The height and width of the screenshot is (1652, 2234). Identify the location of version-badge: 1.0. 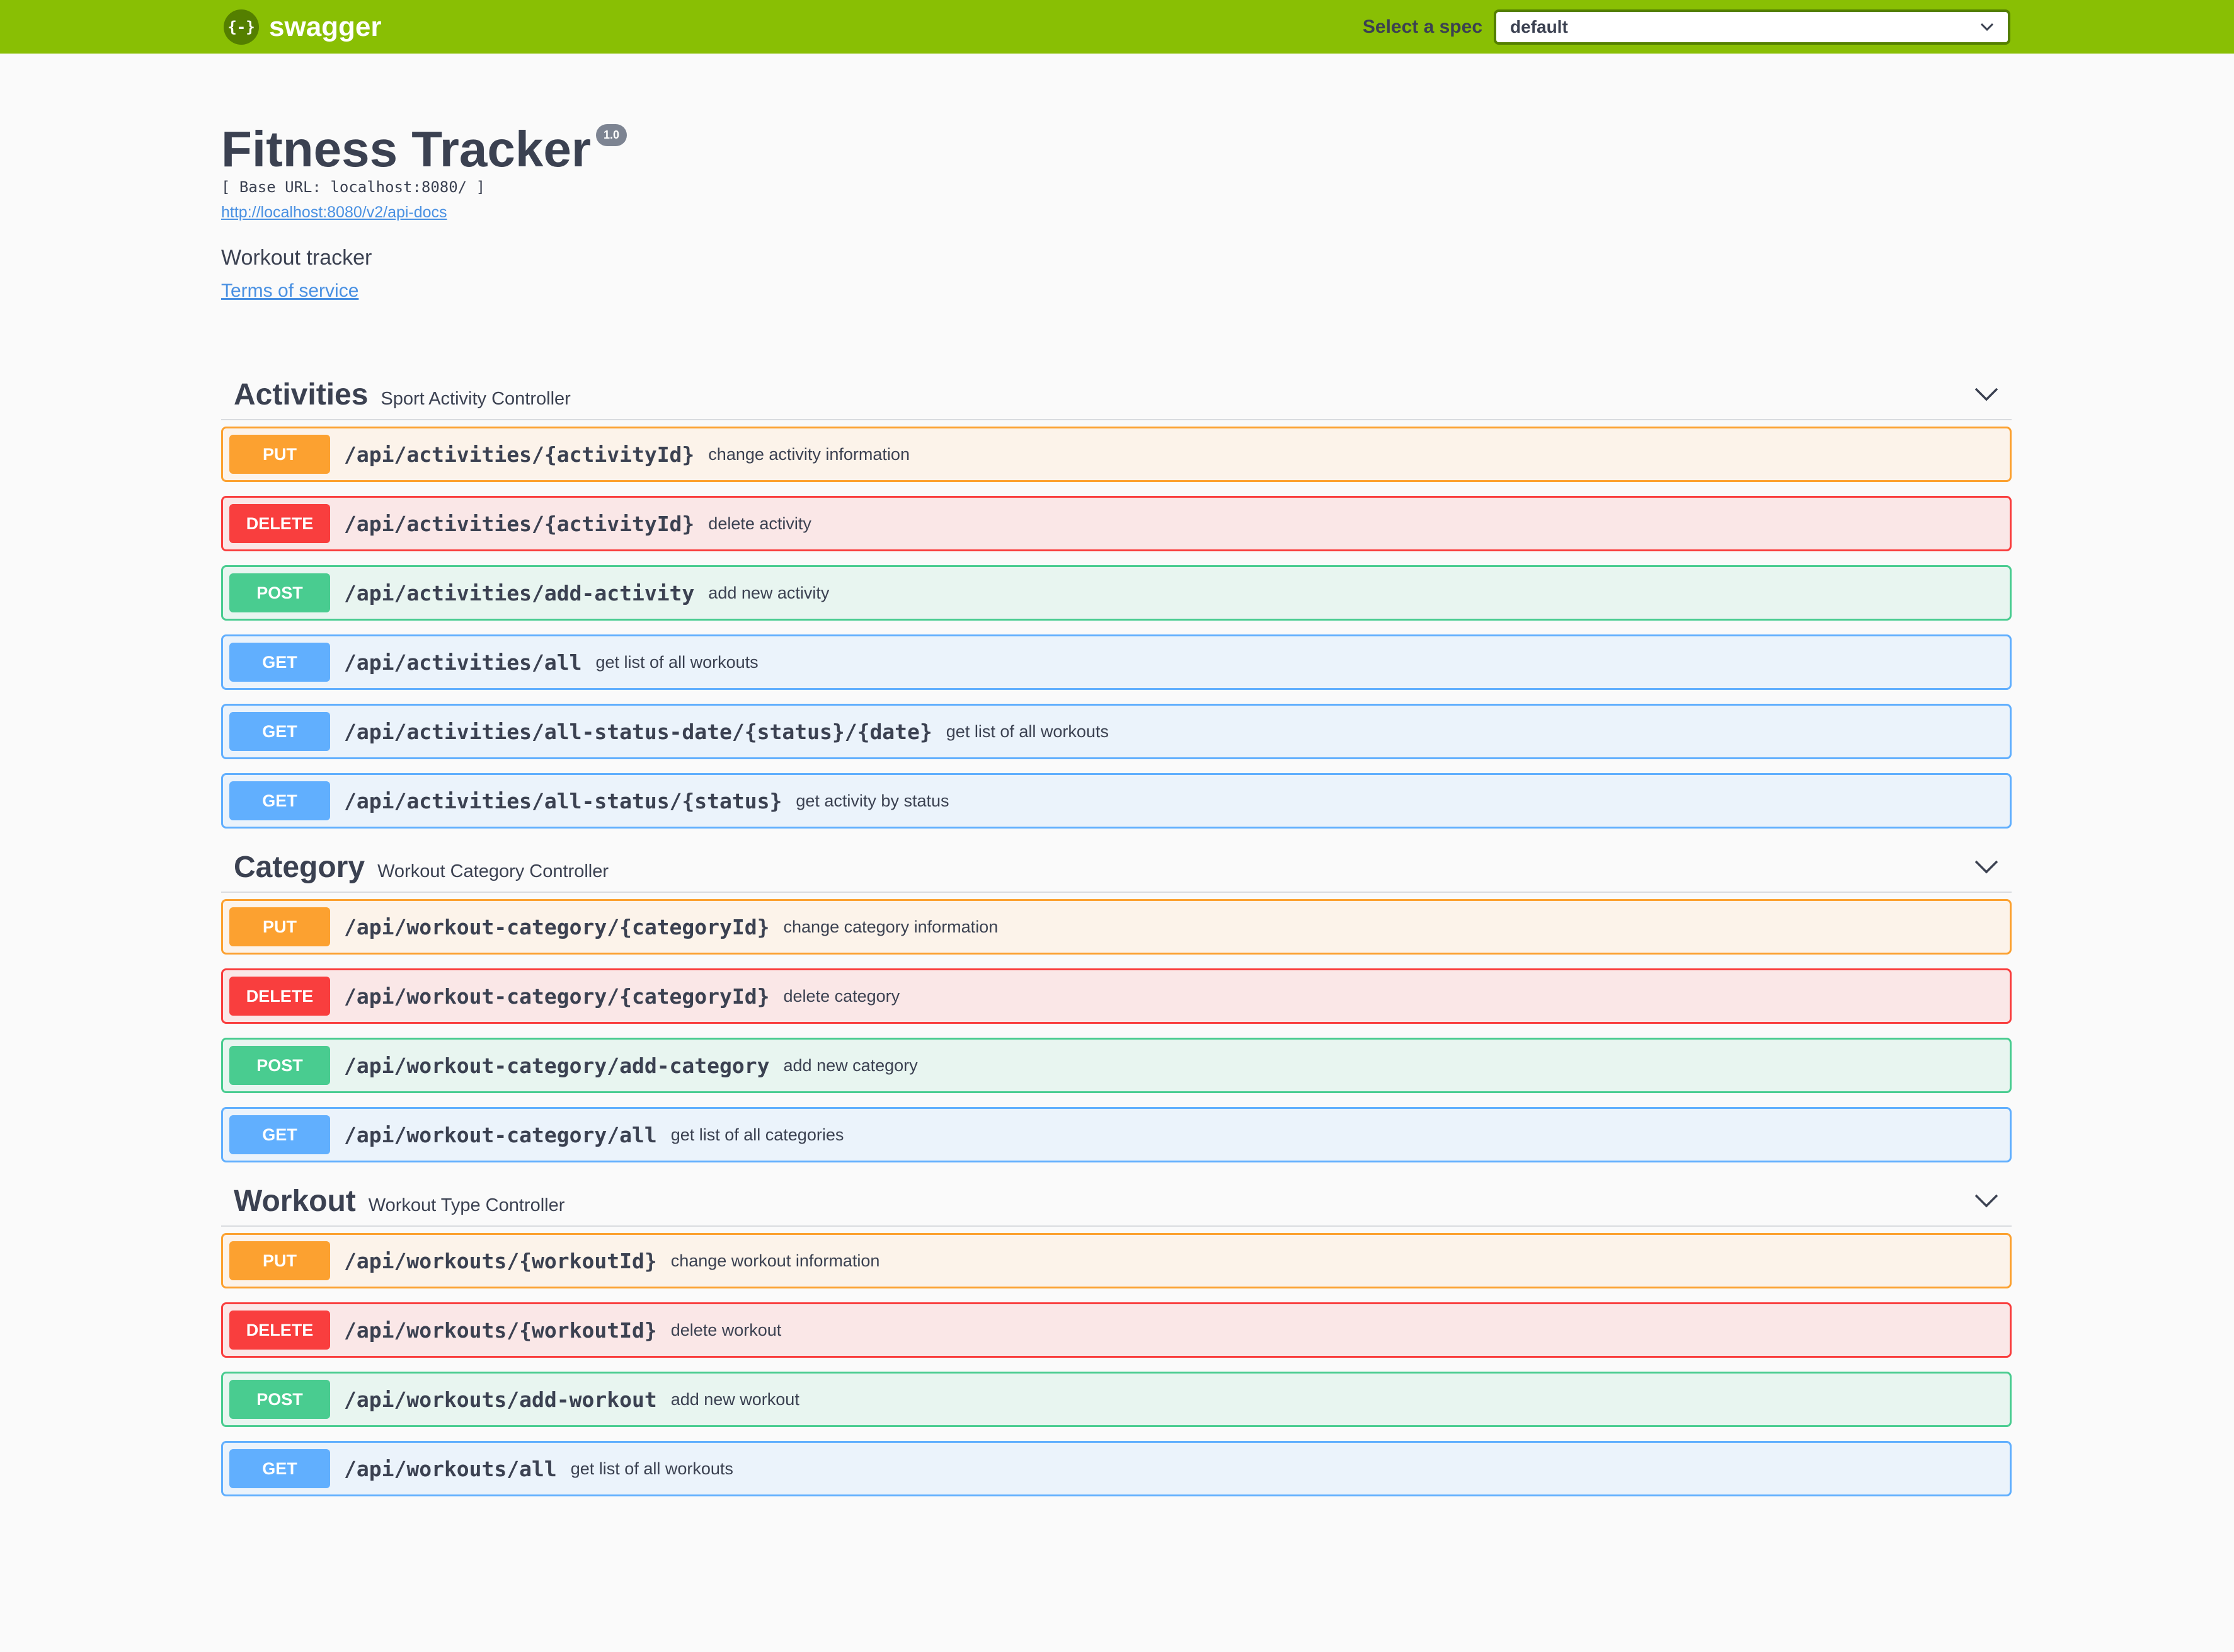
(611, 135).